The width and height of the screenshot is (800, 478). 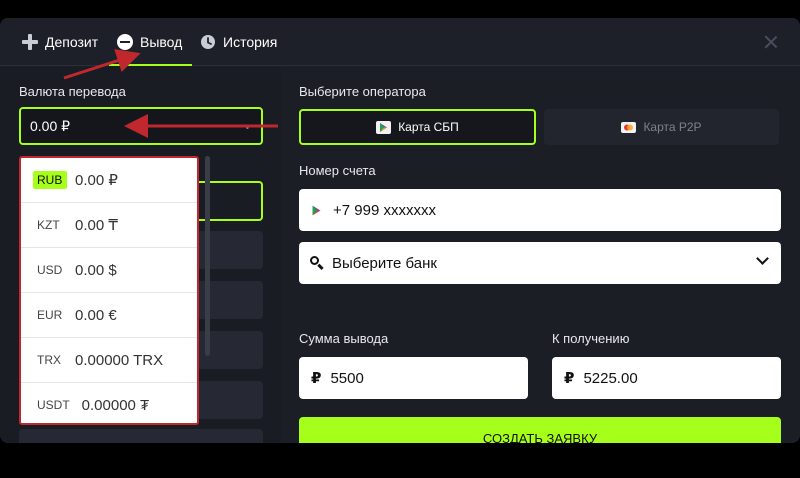 I want to click on currency-balance: 0.00 ₽, so click(x=96, y=180).